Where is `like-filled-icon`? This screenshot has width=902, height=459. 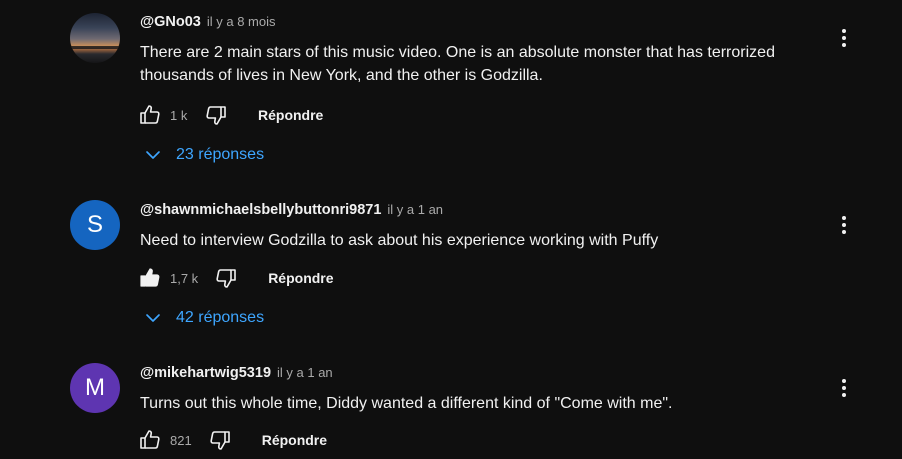
like-filled-icon is located at coordinates (150, 277).